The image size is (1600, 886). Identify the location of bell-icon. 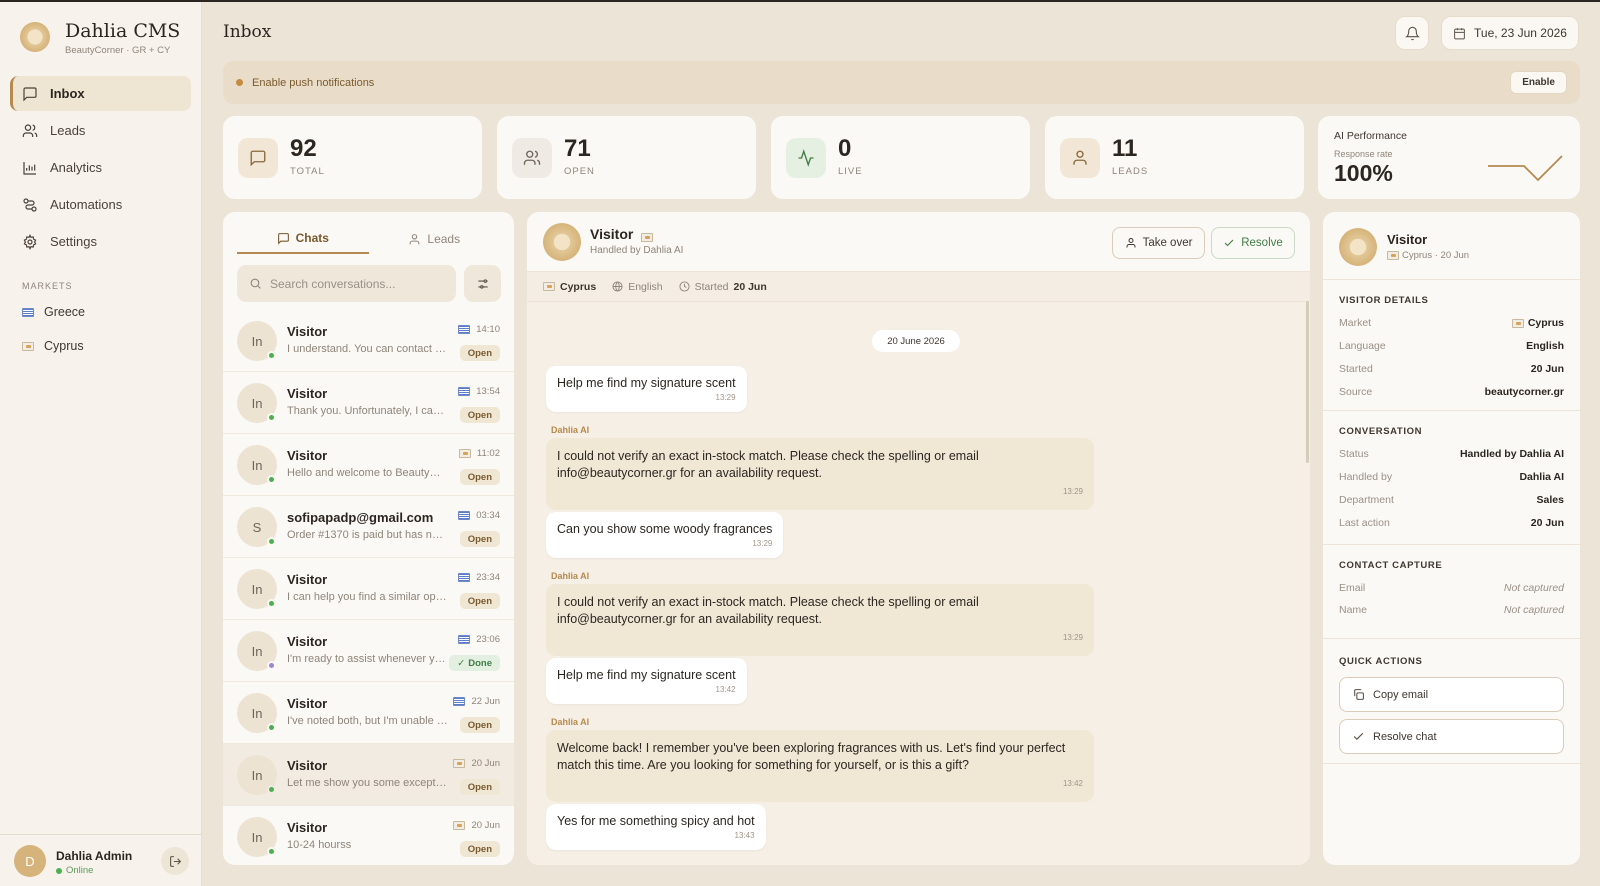
(1412, 33).